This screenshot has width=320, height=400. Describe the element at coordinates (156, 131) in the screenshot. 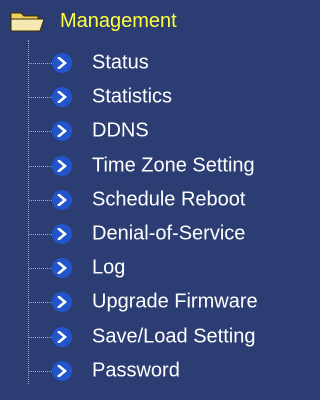

I see `menu-item-ddns: DDNS` at that location.